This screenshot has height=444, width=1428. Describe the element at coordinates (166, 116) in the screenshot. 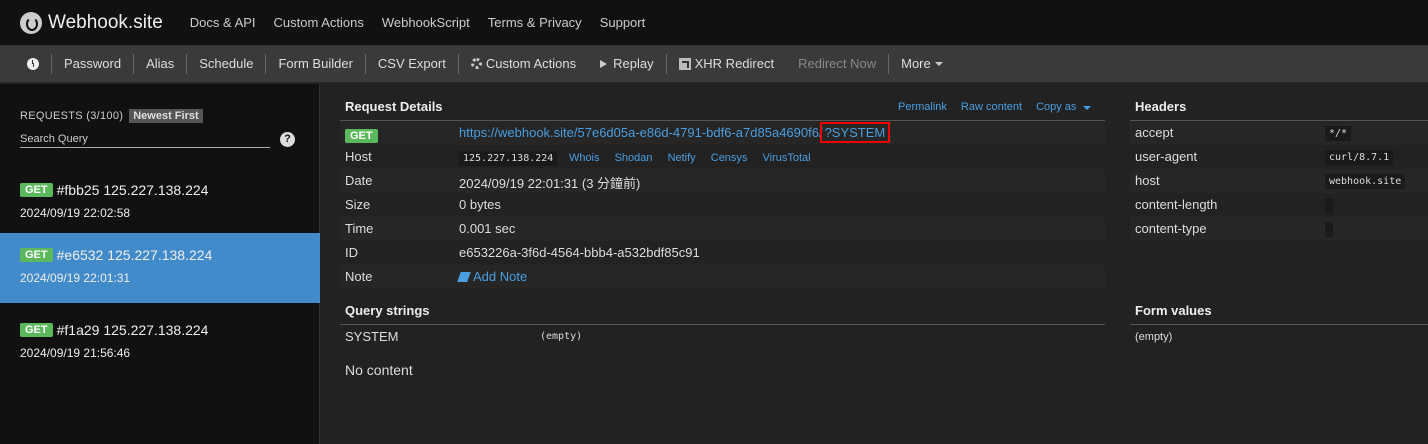

I see `sort-order-toggle: Newest First` at that location.